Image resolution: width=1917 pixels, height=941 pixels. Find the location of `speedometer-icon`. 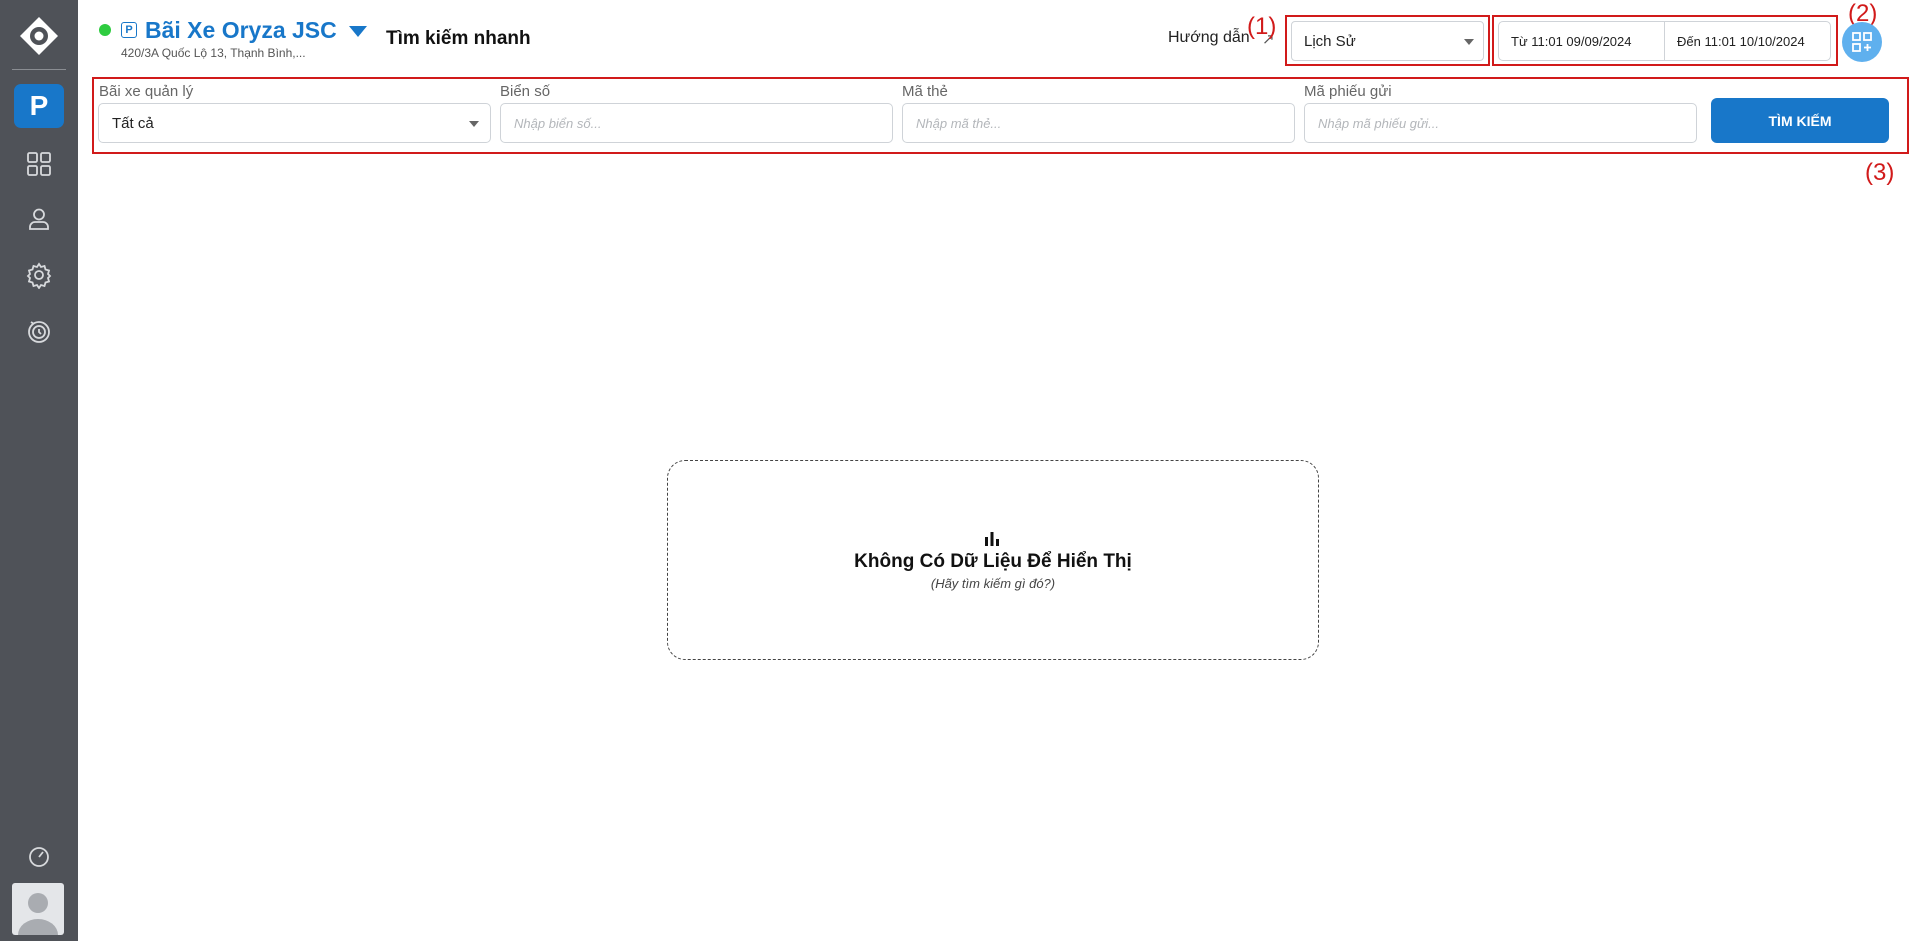

speedometer-icon is located at coordinates (39, 857).